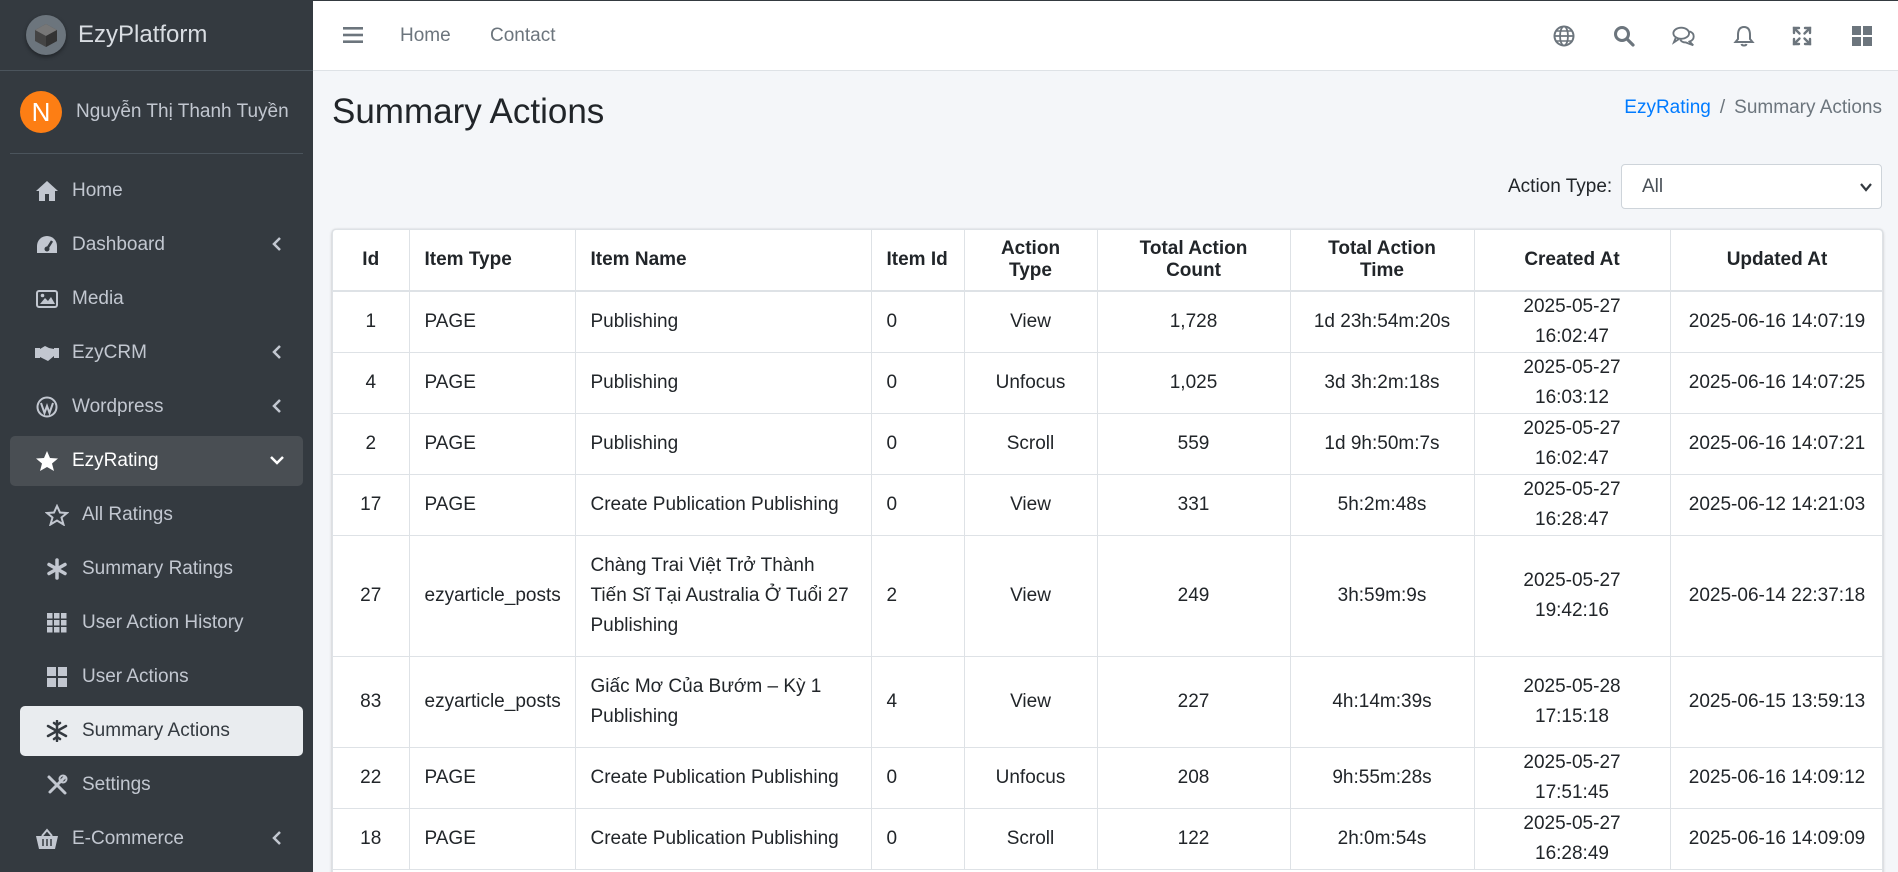 The height and width of the screenshot is (872, 1898). I want to click on sidebar-item-label: EzyRating, so click(115, 460).